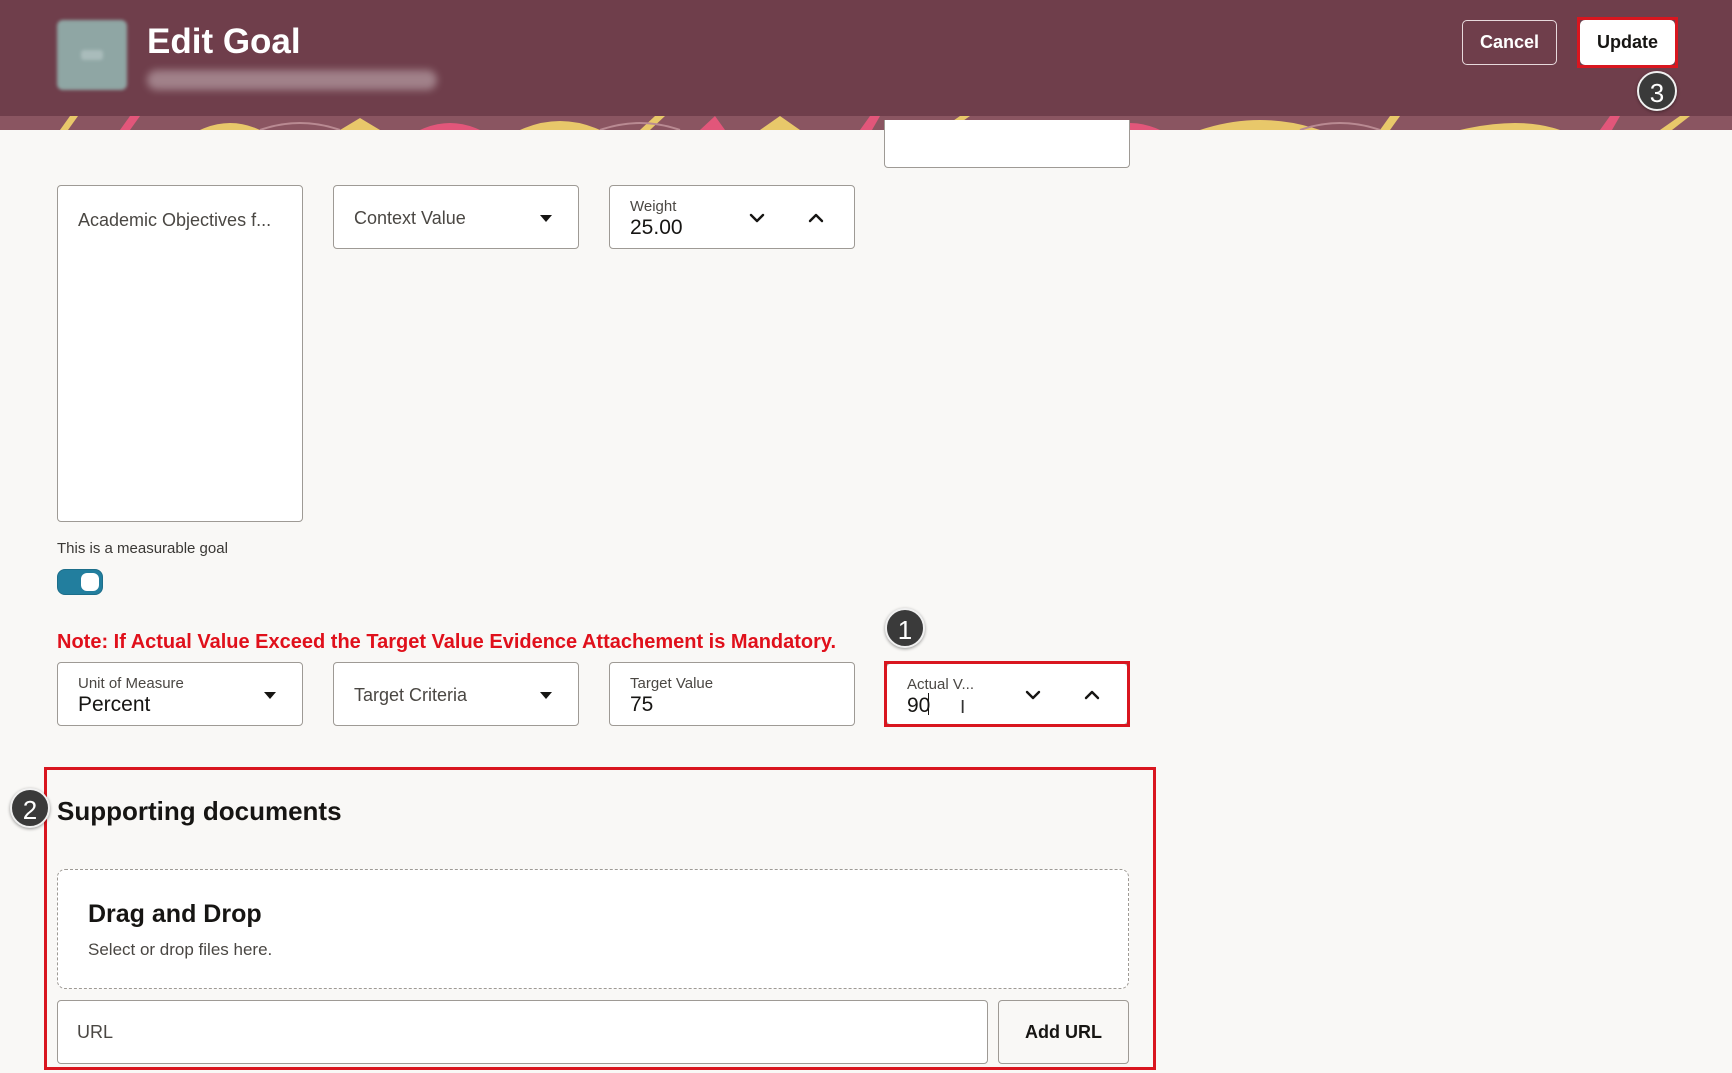 This screenshot has height=1073, width=1732. What do you see at coordinates (411, 695) in the screenshot?
I see `target-criteria-placeholder: Target Criteria` at bounding box center [411, 695].